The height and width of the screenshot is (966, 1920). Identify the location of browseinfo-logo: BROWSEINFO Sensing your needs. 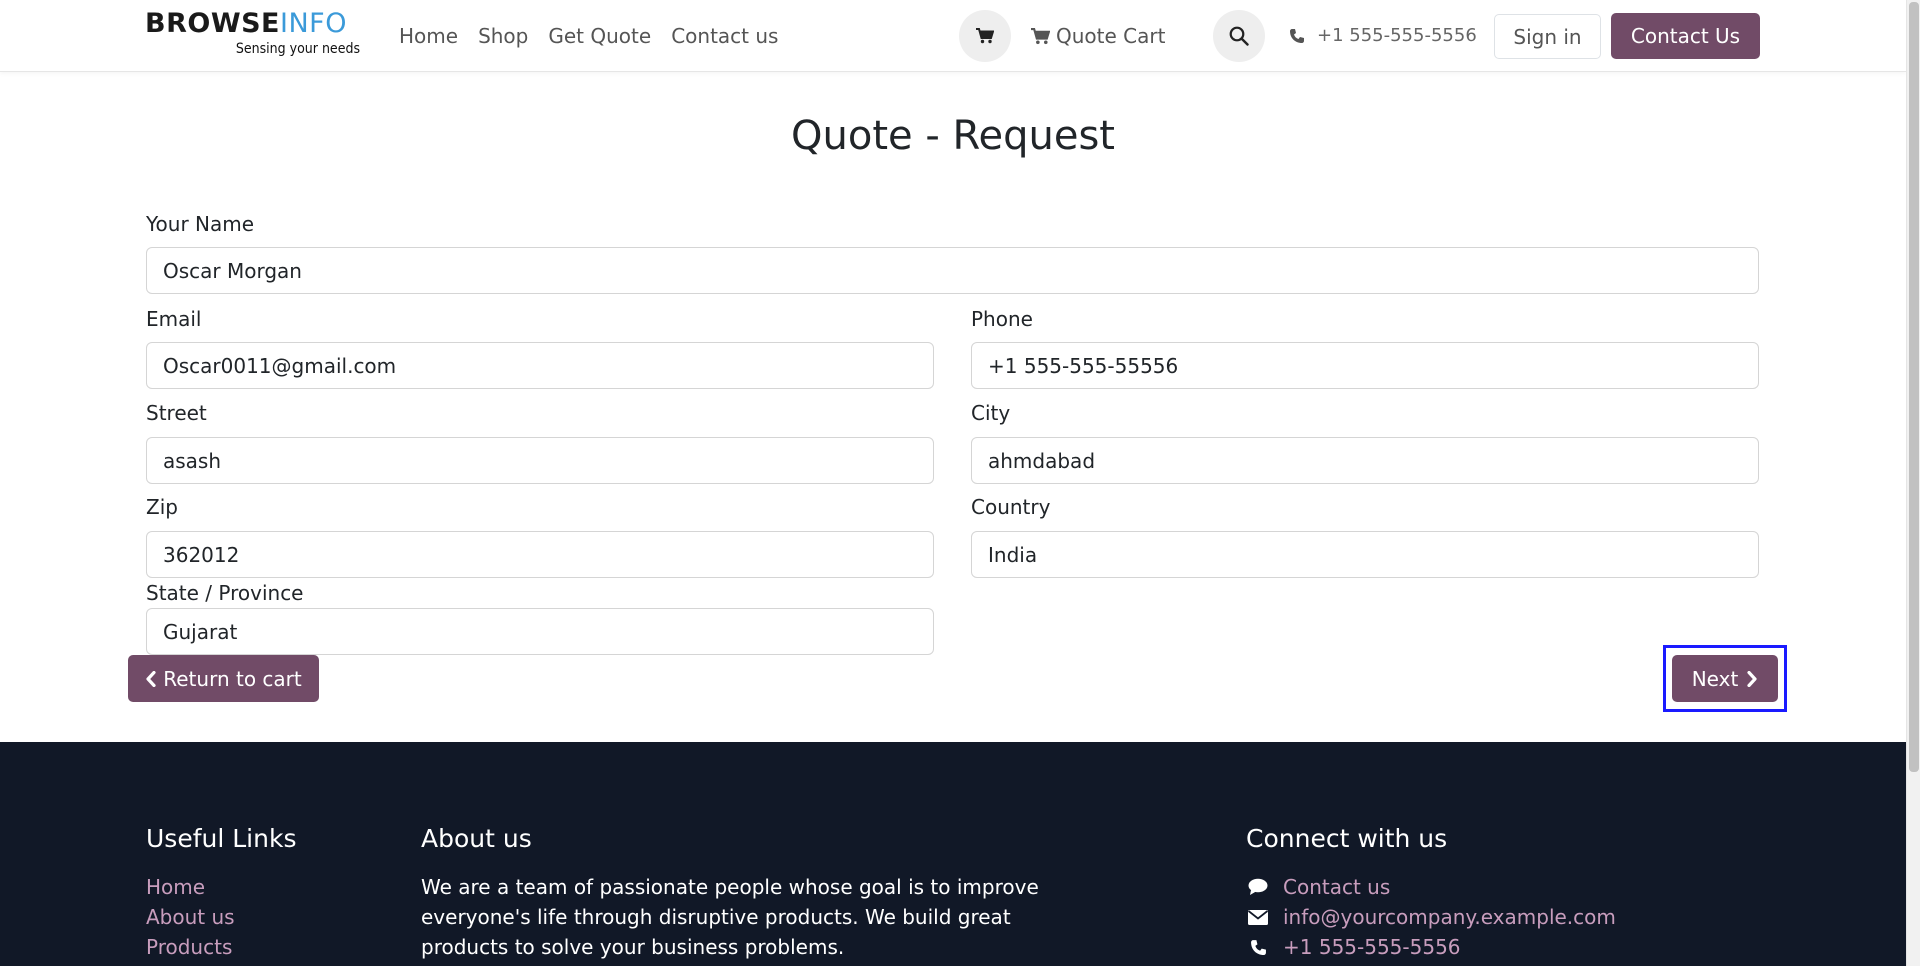
(252, 36).